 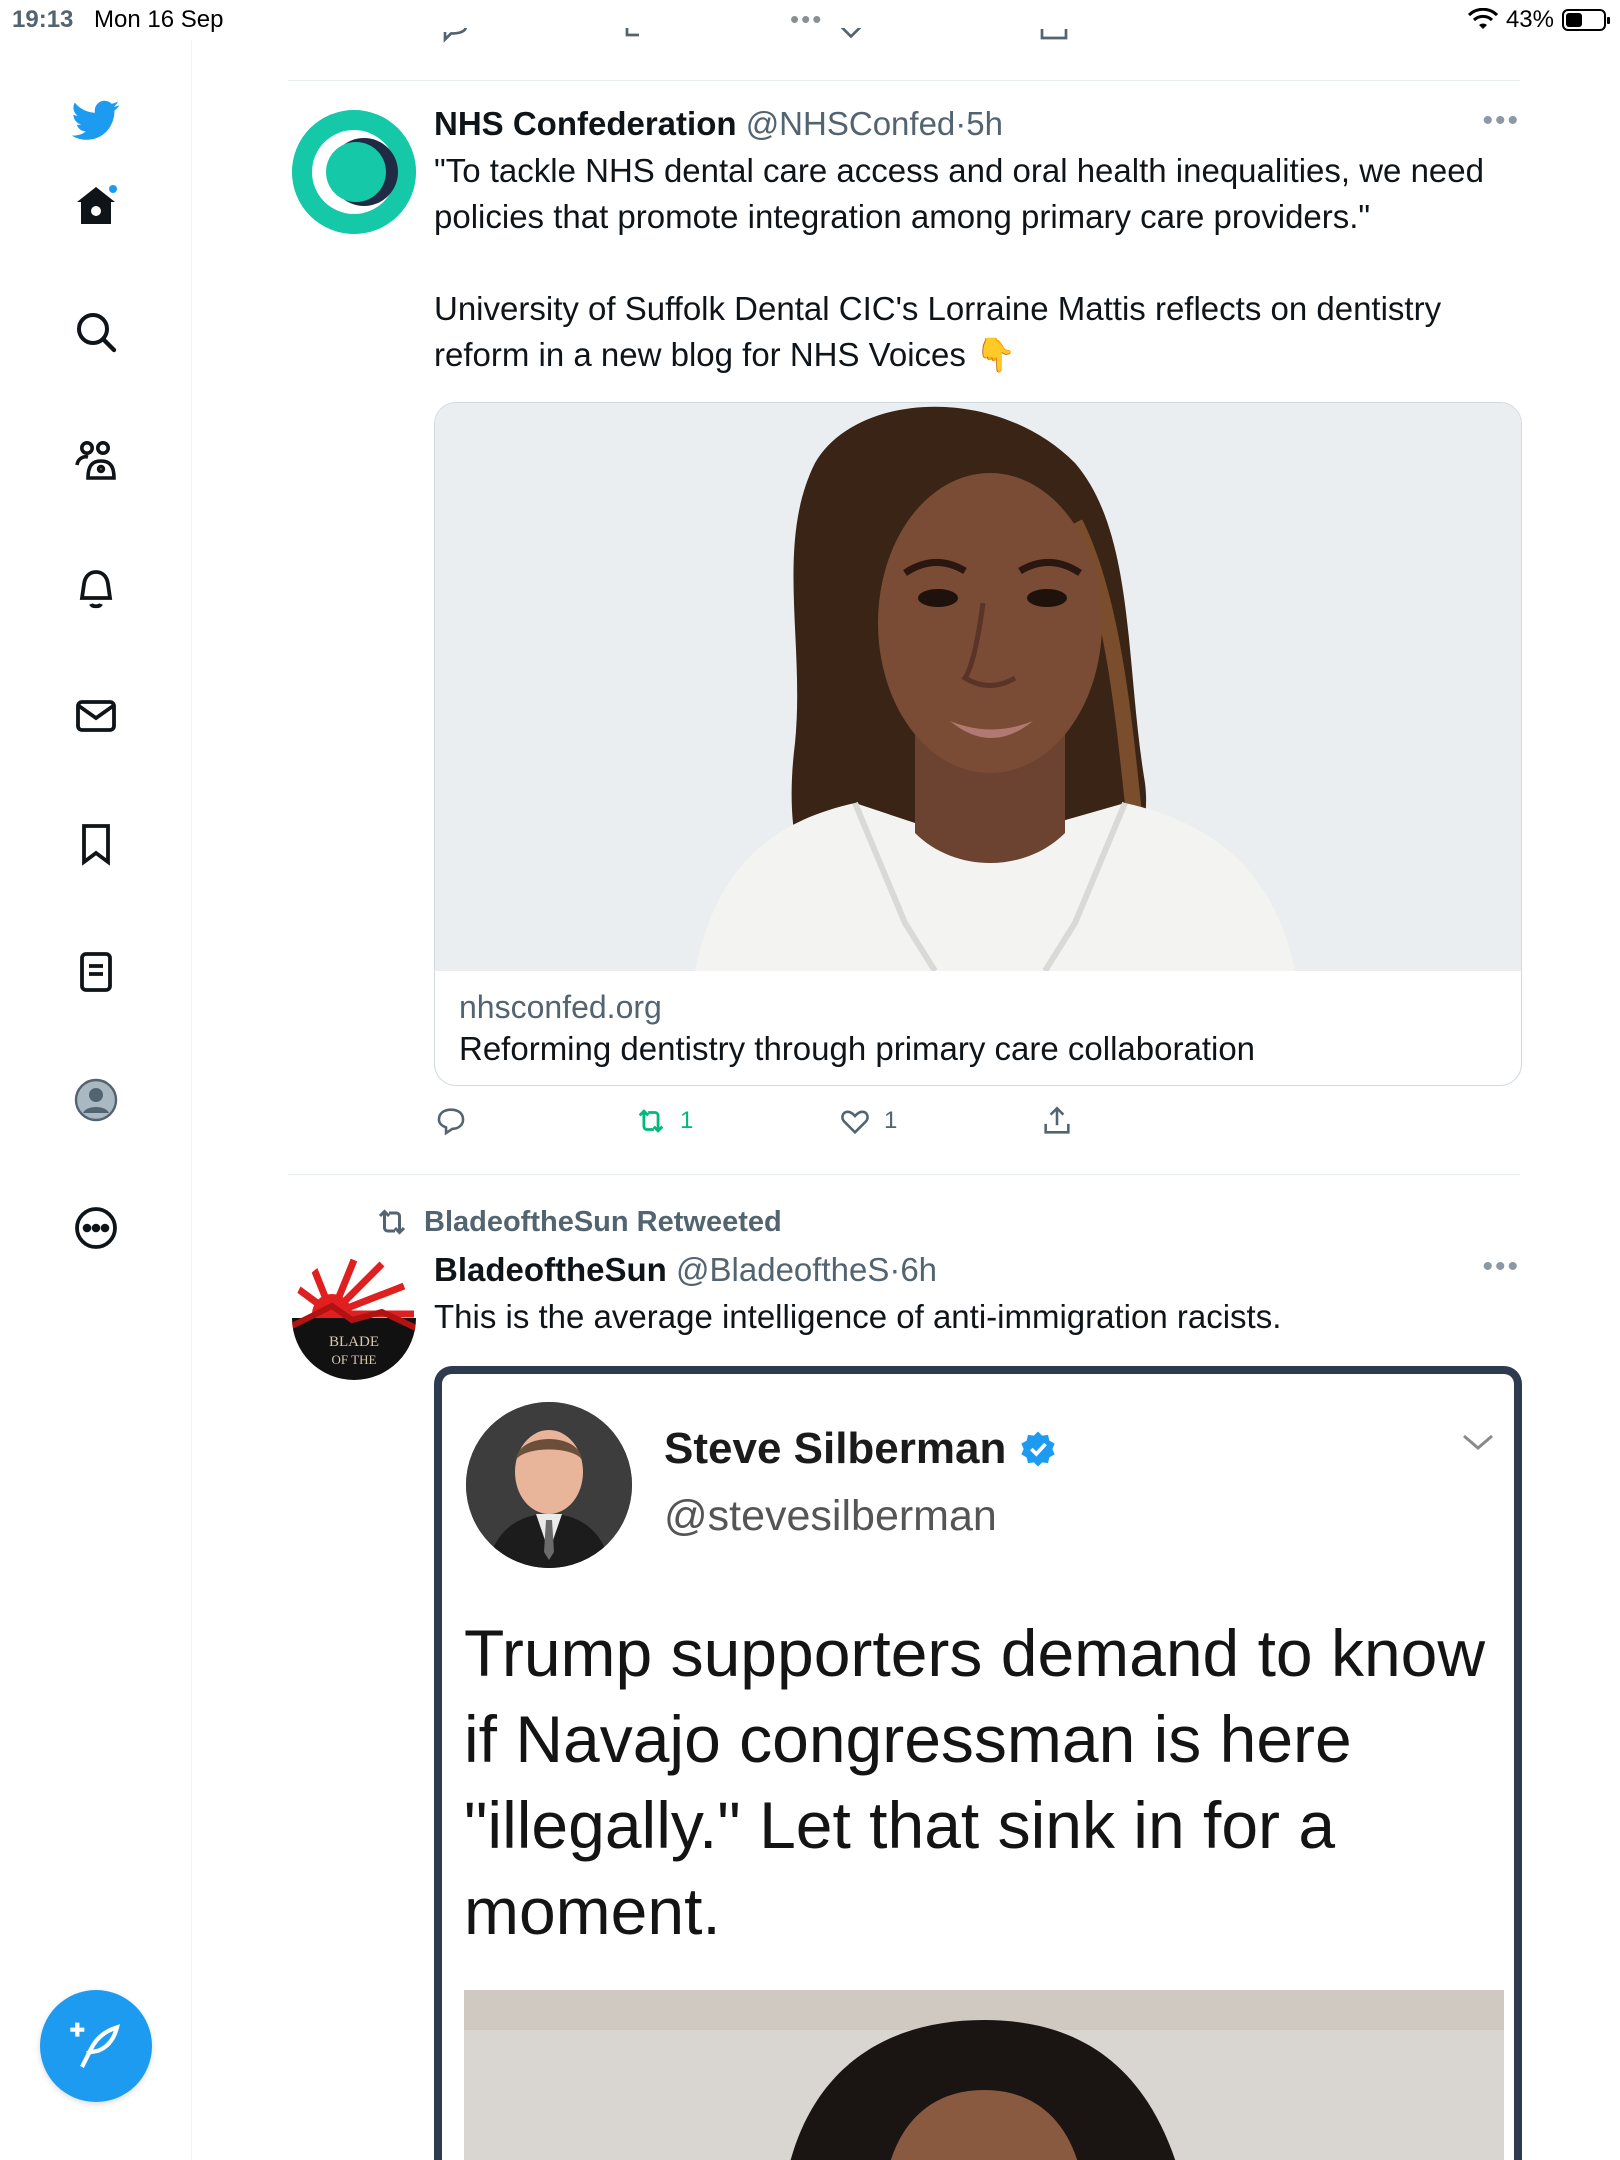 I want to click on status-time: 19:13, so click(x=43, y=19).